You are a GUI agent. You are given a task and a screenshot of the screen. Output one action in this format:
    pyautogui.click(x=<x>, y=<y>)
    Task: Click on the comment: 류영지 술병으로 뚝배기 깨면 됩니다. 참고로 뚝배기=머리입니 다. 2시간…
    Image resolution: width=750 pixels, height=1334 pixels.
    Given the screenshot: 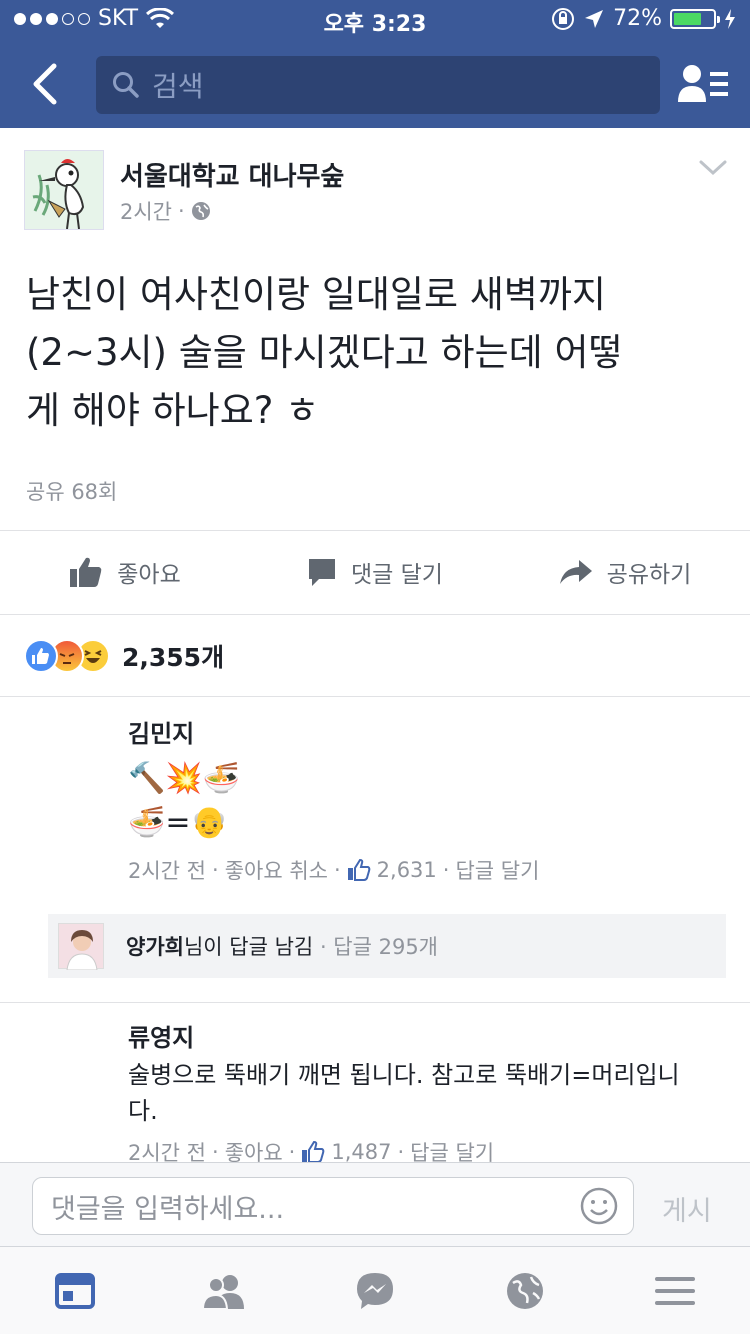 What is the action you would take?
    pyautogui.click(x=428, y=1092)
    